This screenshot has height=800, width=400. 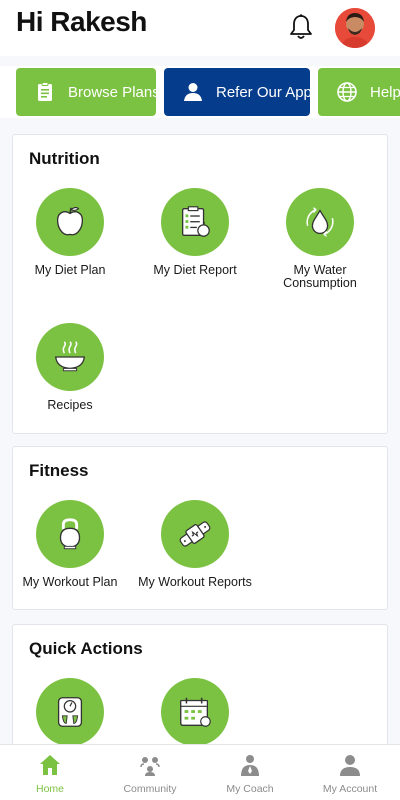 I want to click on nutrition-title: Nutrition, so click(x=64, y=158).